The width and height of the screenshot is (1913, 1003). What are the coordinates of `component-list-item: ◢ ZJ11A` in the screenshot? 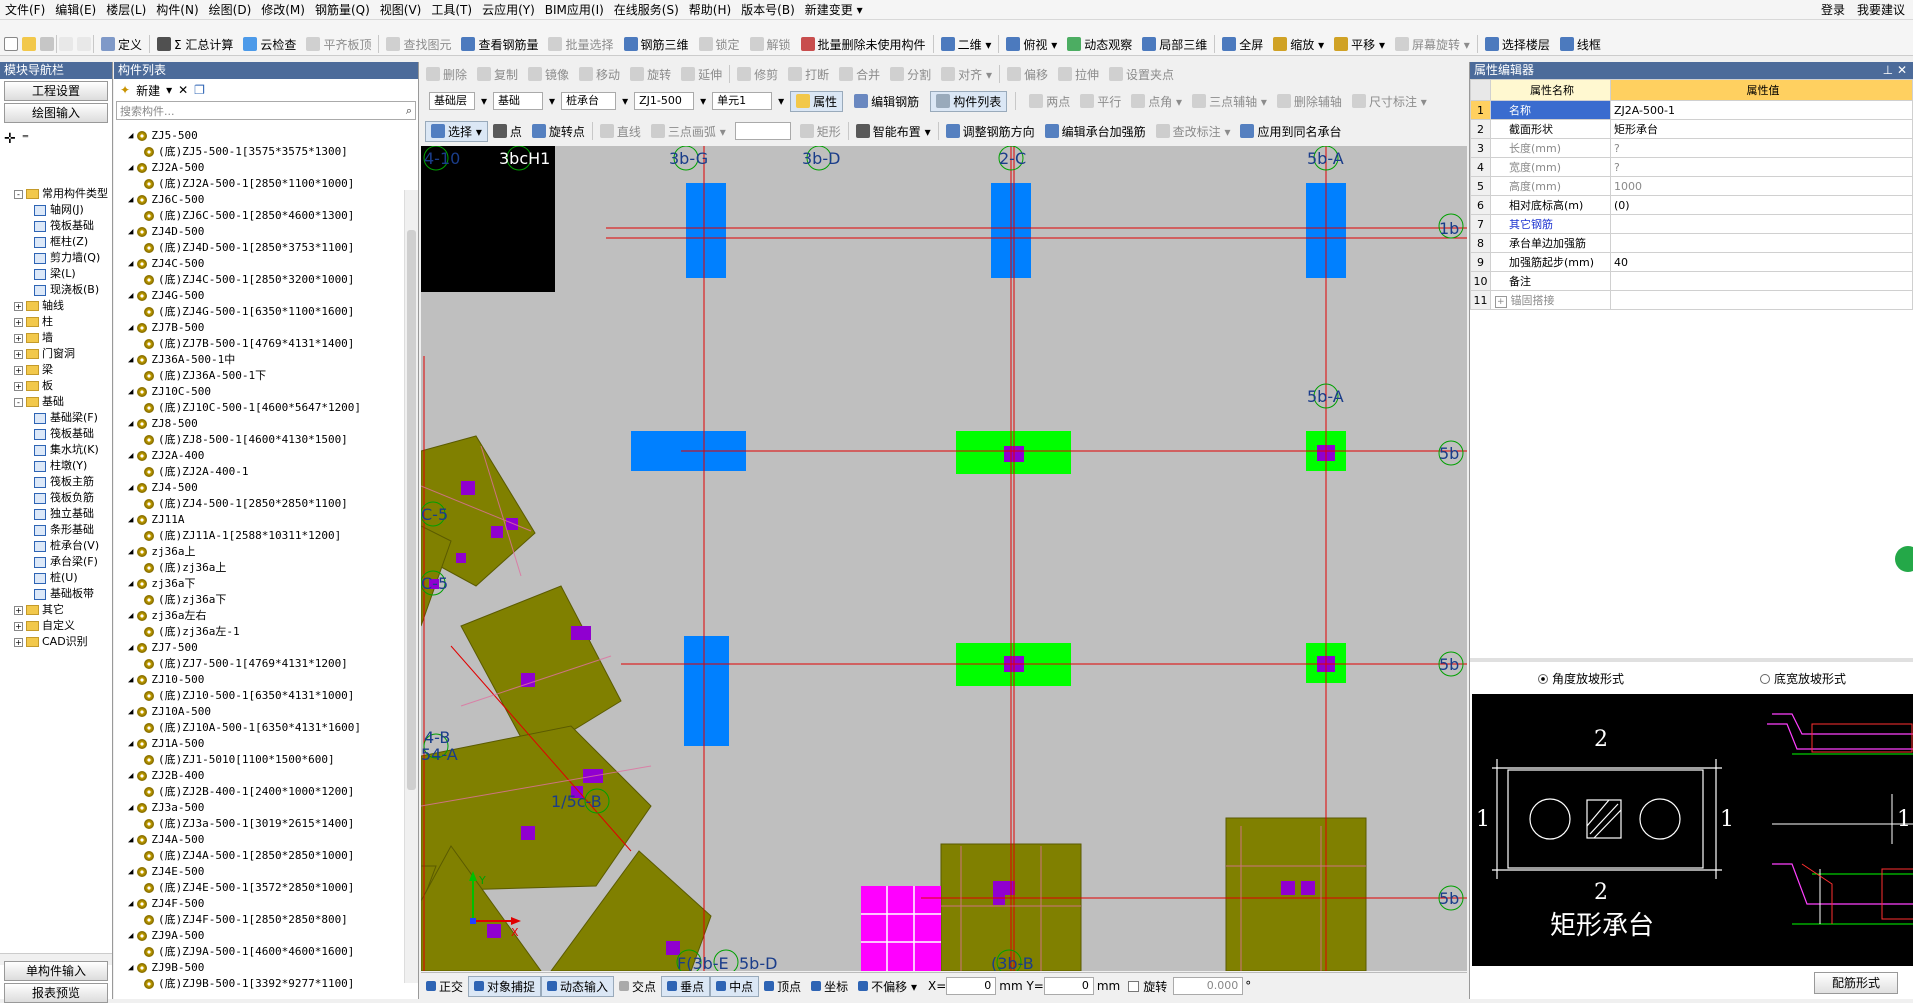 It's located at (261, 520).